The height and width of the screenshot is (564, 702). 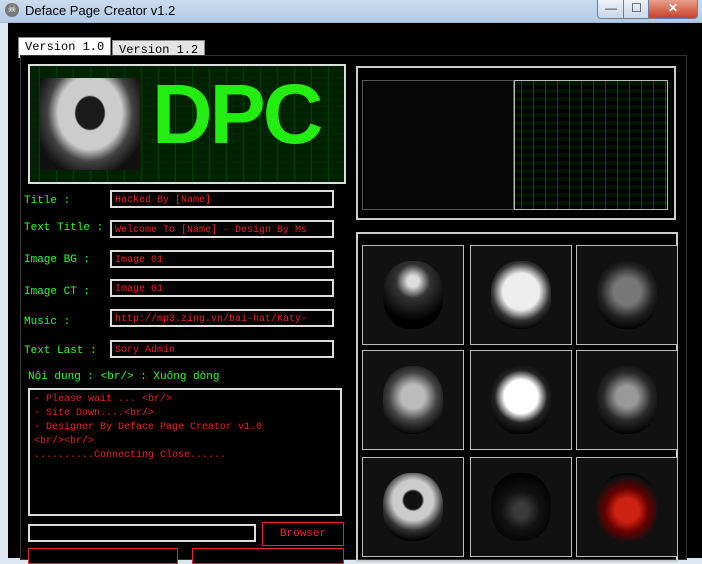 I want to click on logo-banner: DPC, so click(x=187, y=124).